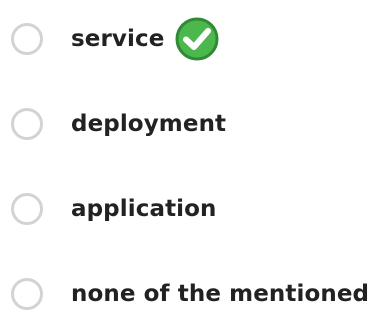 Image resolution: width=386 pixels, height=313 pixels. What do you see at coordinates (118, 39) in the screenshot?
I see `option-label: service` at bounding box center [118, 39].